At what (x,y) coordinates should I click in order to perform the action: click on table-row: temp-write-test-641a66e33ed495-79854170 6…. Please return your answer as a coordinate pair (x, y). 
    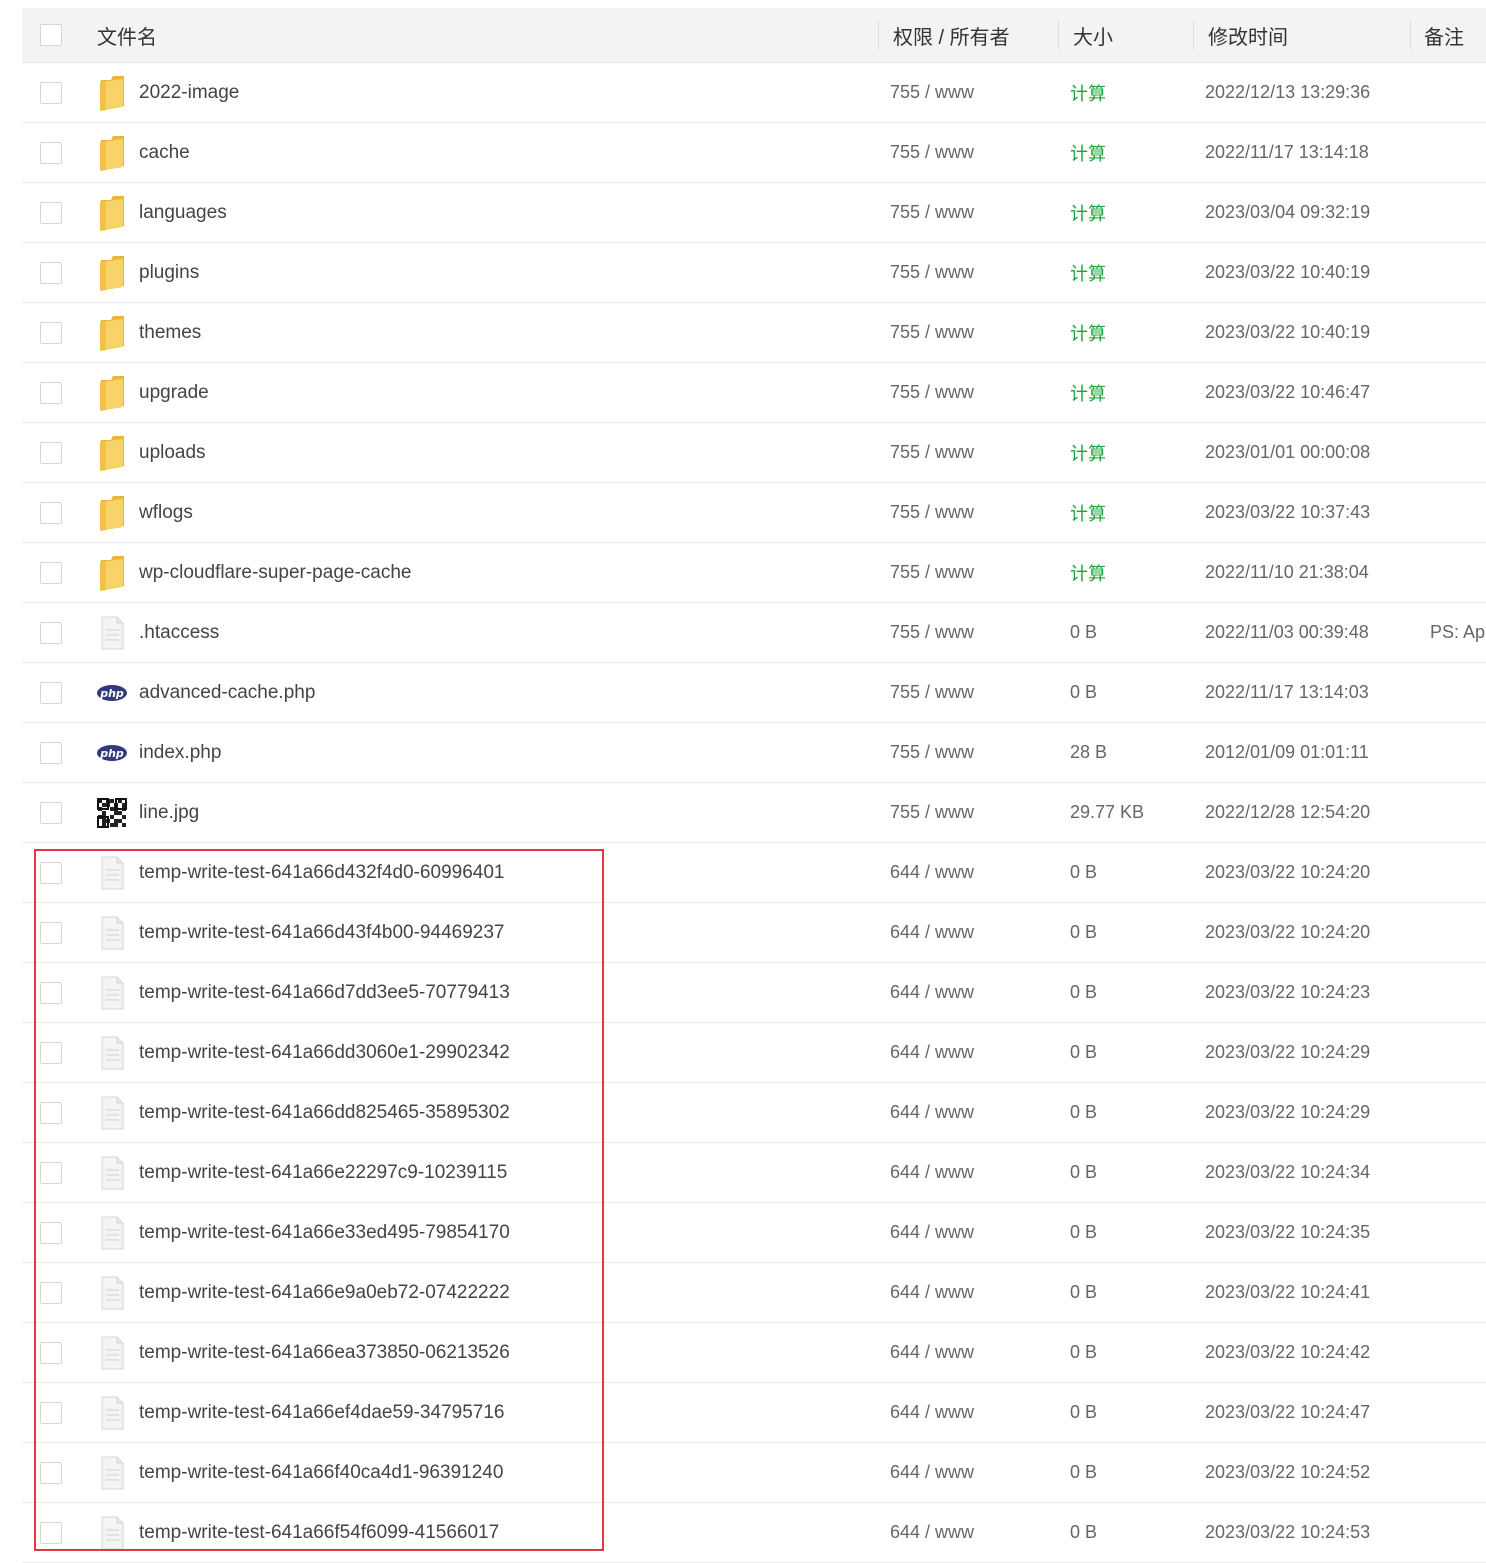
    Looking at the image, I should click on (754, 1233).